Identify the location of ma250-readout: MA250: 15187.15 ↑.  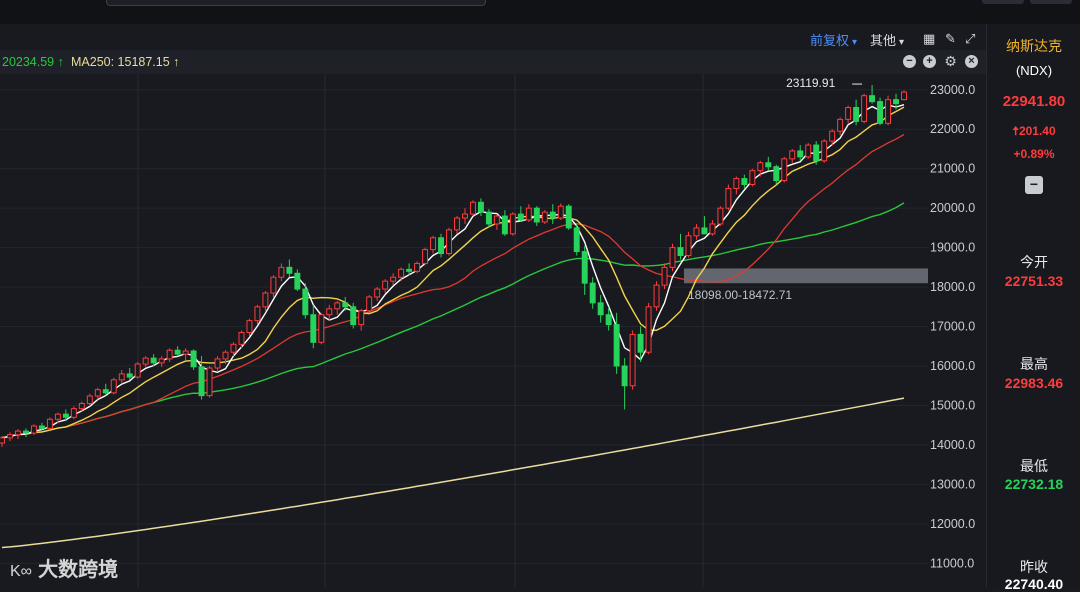
(125, 62).